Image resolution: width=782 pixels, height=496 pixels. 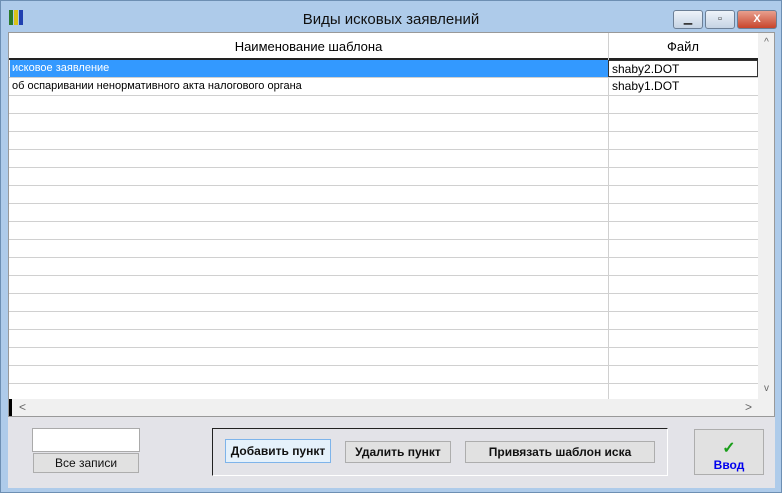 I want to click on title-bar: Виды исковых заявлений ▁ ▫ X, so click(x=391, y=16).